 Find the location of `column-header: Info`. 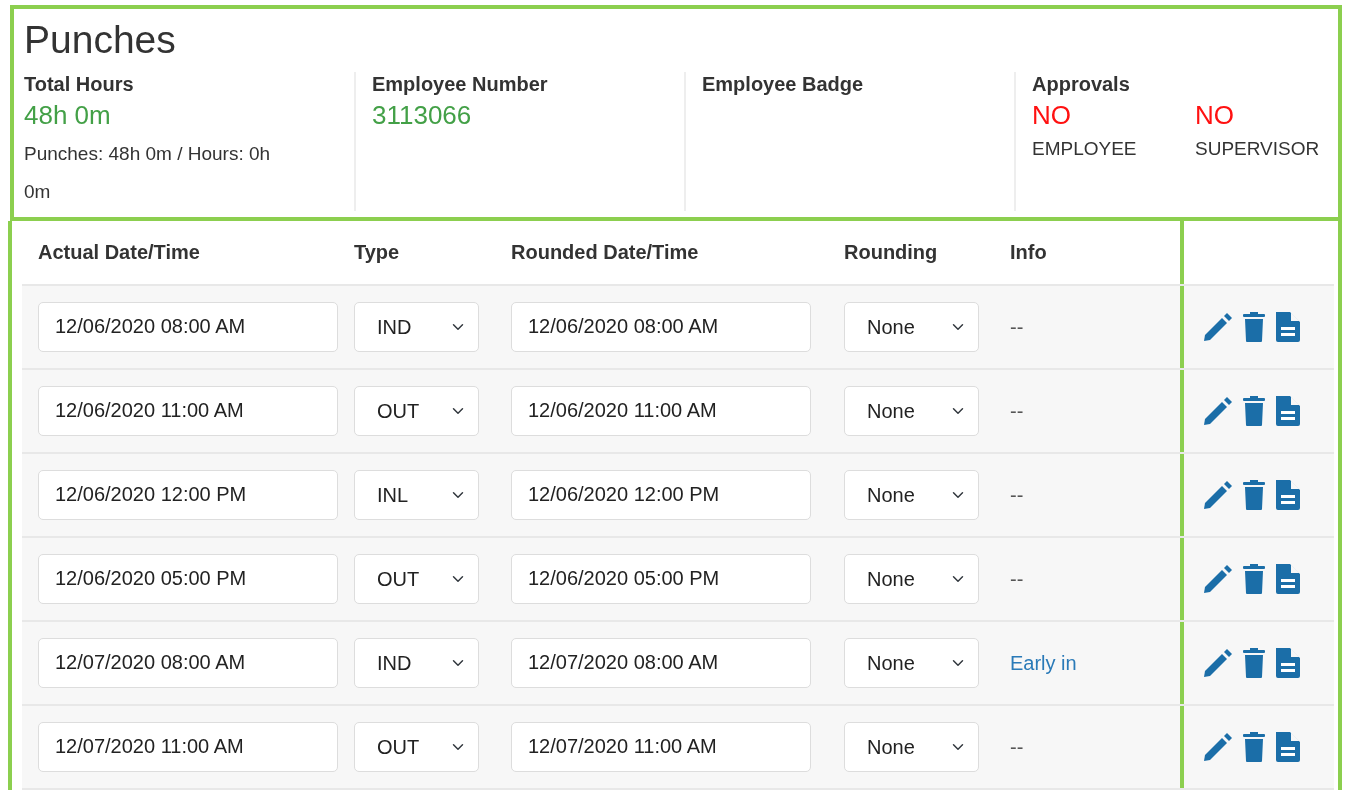

column-header: Info is located at coordinates (1028, 252).